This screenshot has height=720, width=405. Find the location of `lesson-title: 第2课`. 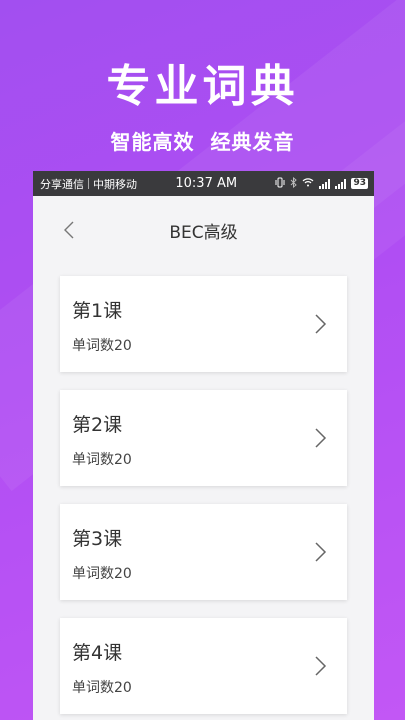

lesson-title: 第2课 is located at coordinates (97, 425).